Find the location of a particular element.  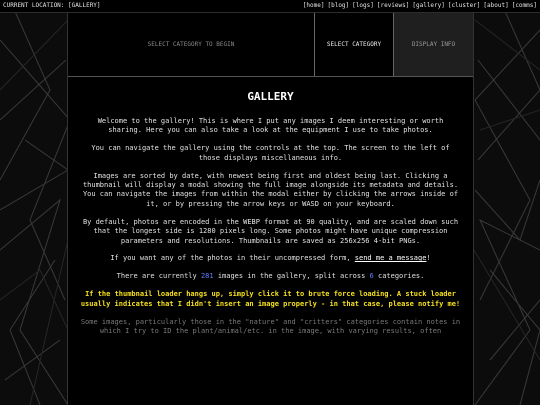

nav-about-link: [about] is located at coordinates (495, 6).